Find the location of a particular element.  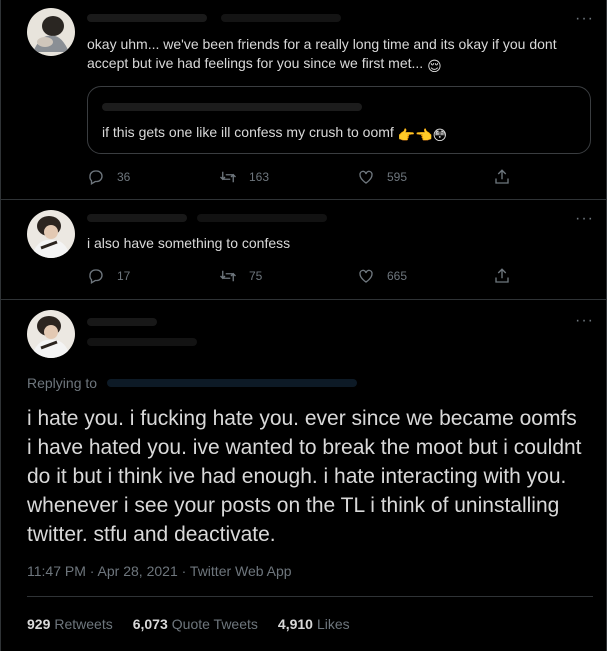

retweet-button: 163 is located at coordinates (244, 177).